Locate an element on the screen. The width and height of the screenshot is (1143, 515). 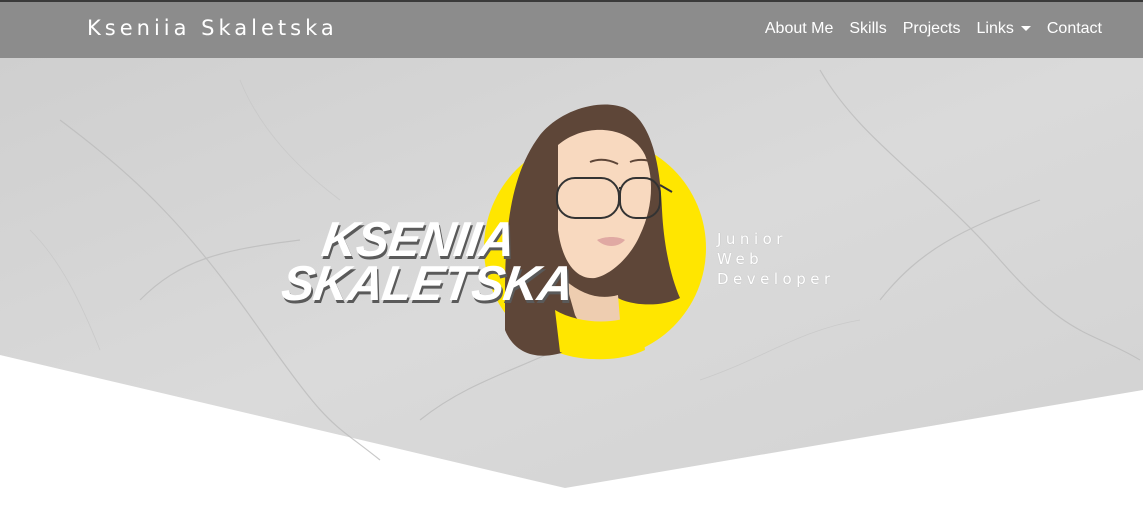
caret-down-icon is located at coordinates (1025, 29).